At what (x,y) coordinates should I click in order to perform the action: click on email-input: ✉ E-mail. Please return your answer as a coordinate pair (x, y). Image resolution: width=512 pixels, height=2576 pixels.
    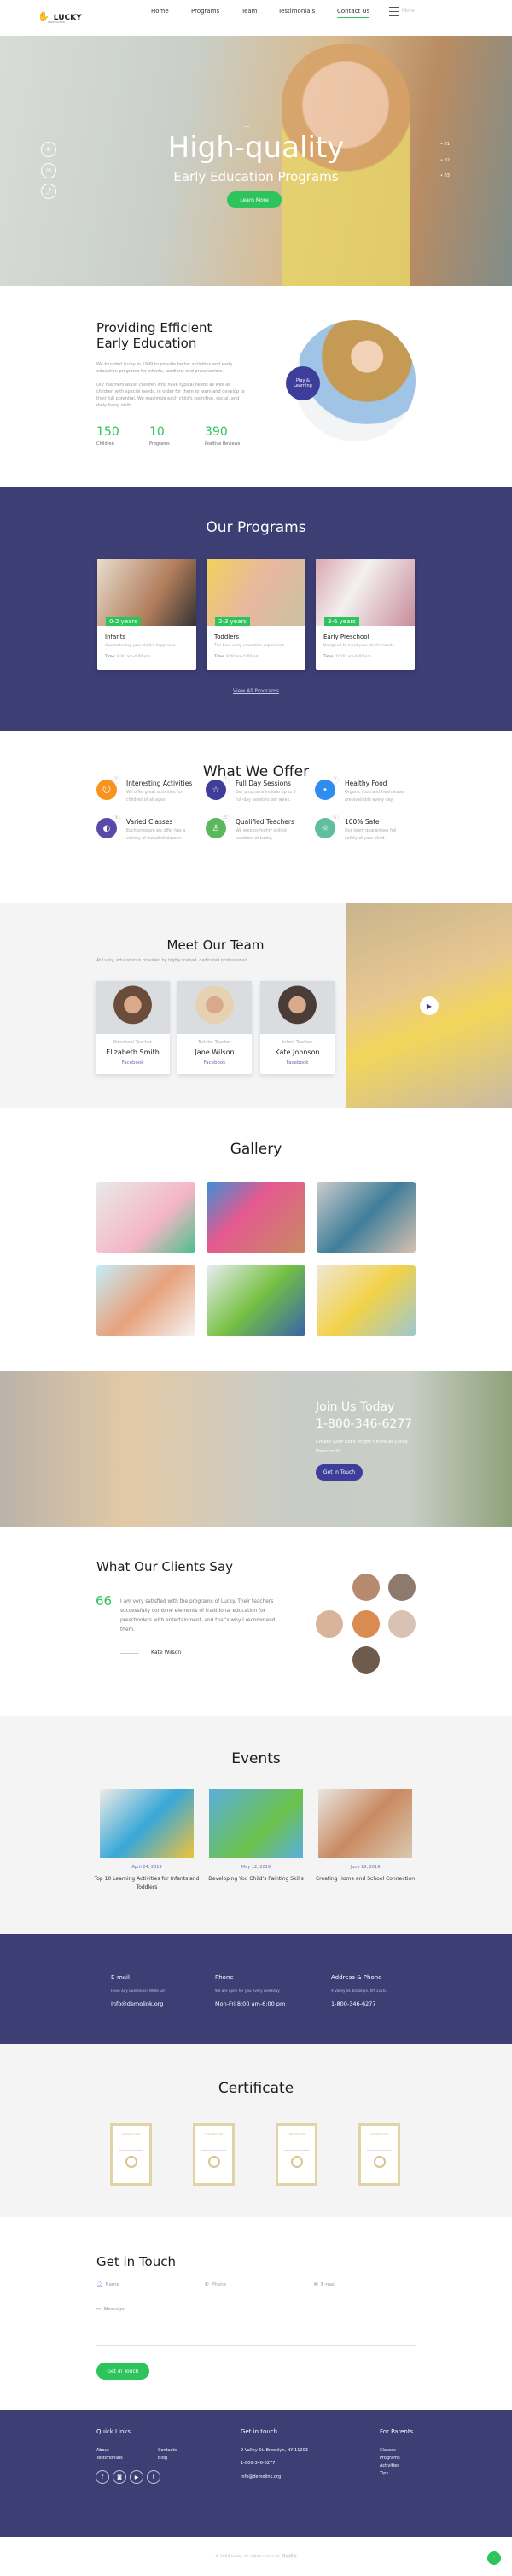
    Looking at the image, I should click on (365, 2287).